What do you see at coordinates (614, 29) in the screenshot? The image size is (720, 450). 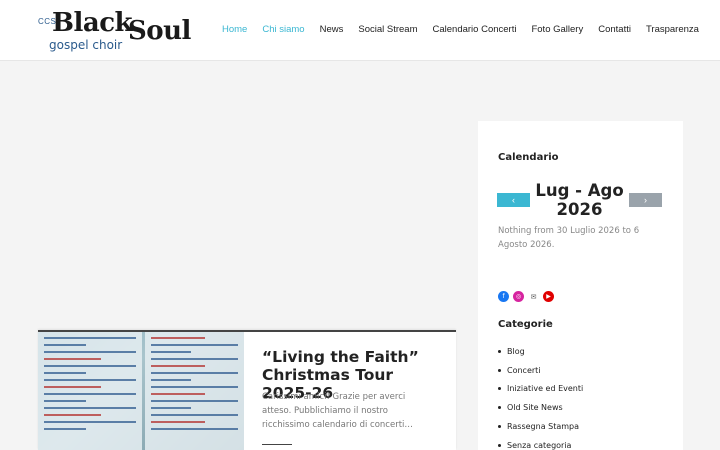 I see `nav-item-contatti: Contatti` at bounding box center [614, 29].